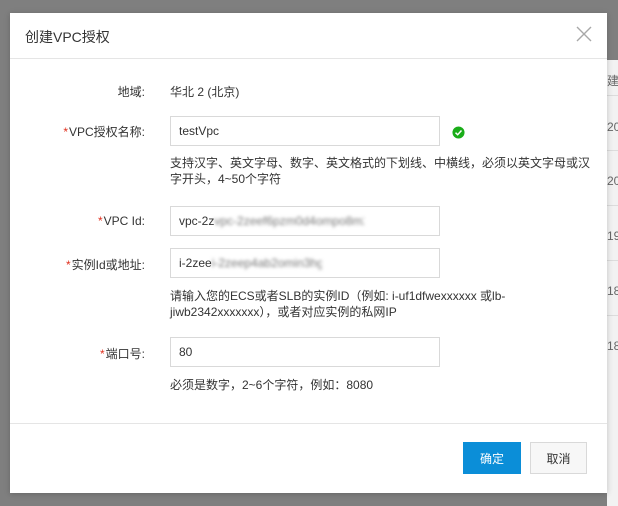  I want to click on vpc-name-label: *VPC授权名称:, so click(77, 131).